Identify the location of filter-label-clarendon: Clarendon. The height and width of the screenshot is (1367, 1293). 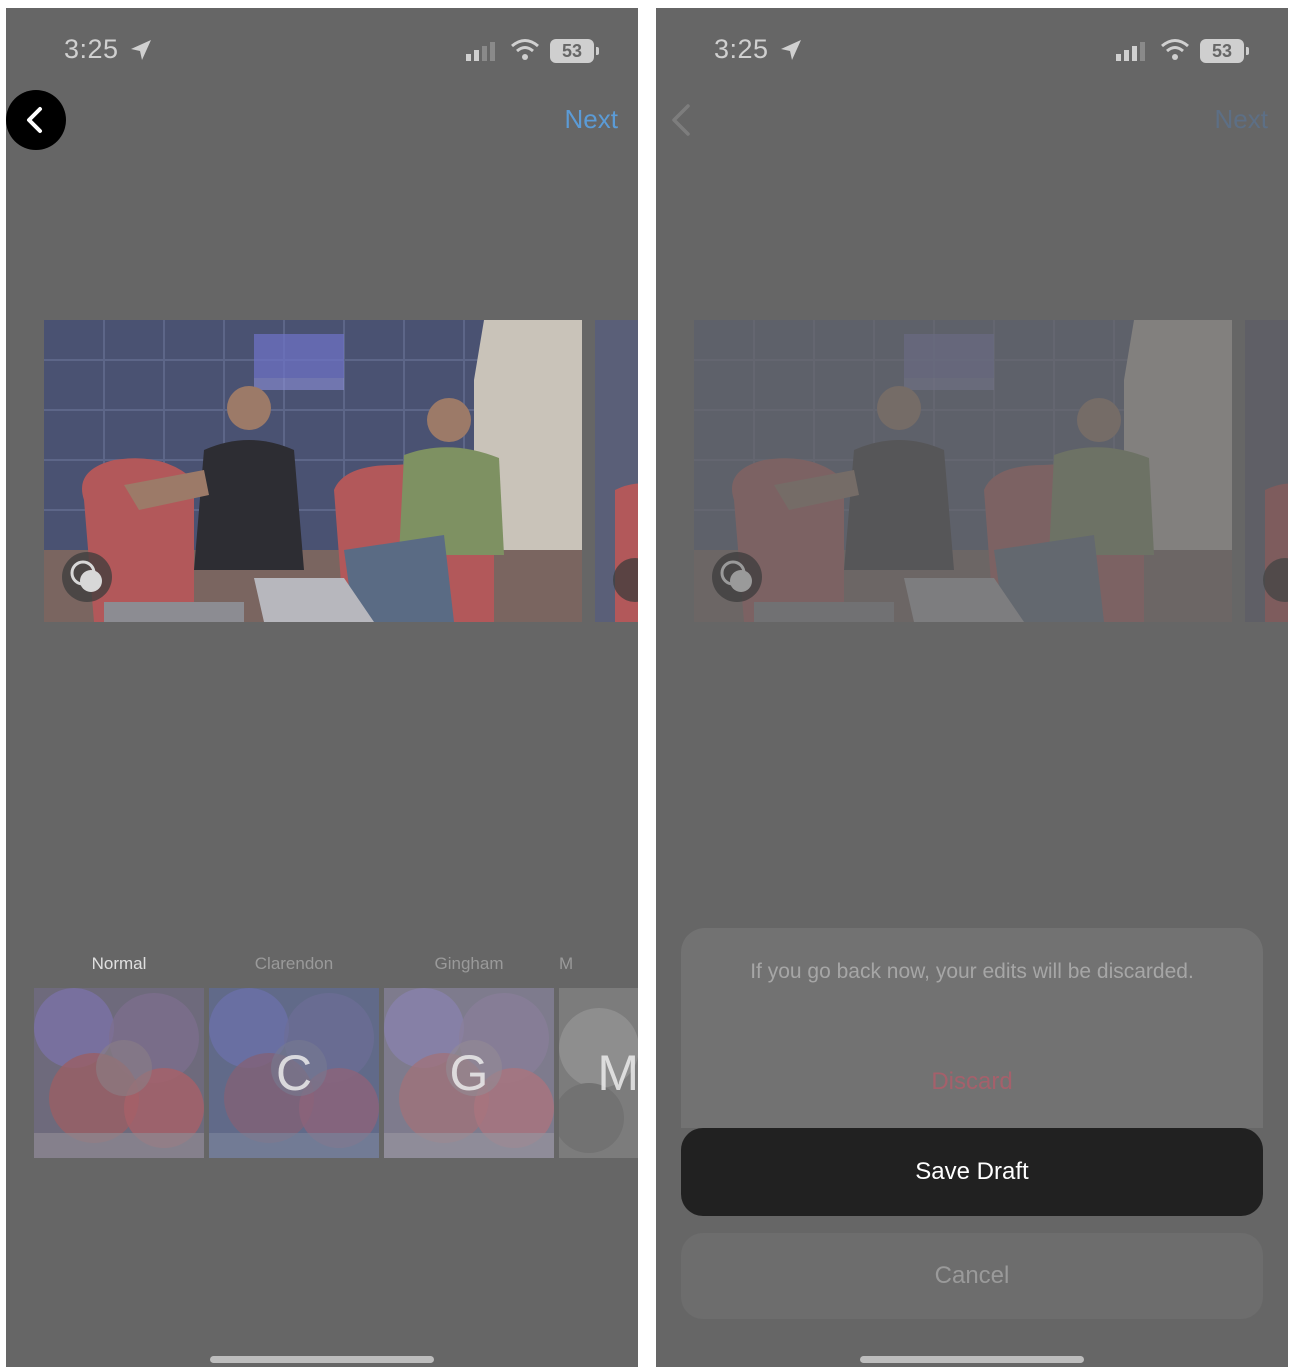
(294, 963).